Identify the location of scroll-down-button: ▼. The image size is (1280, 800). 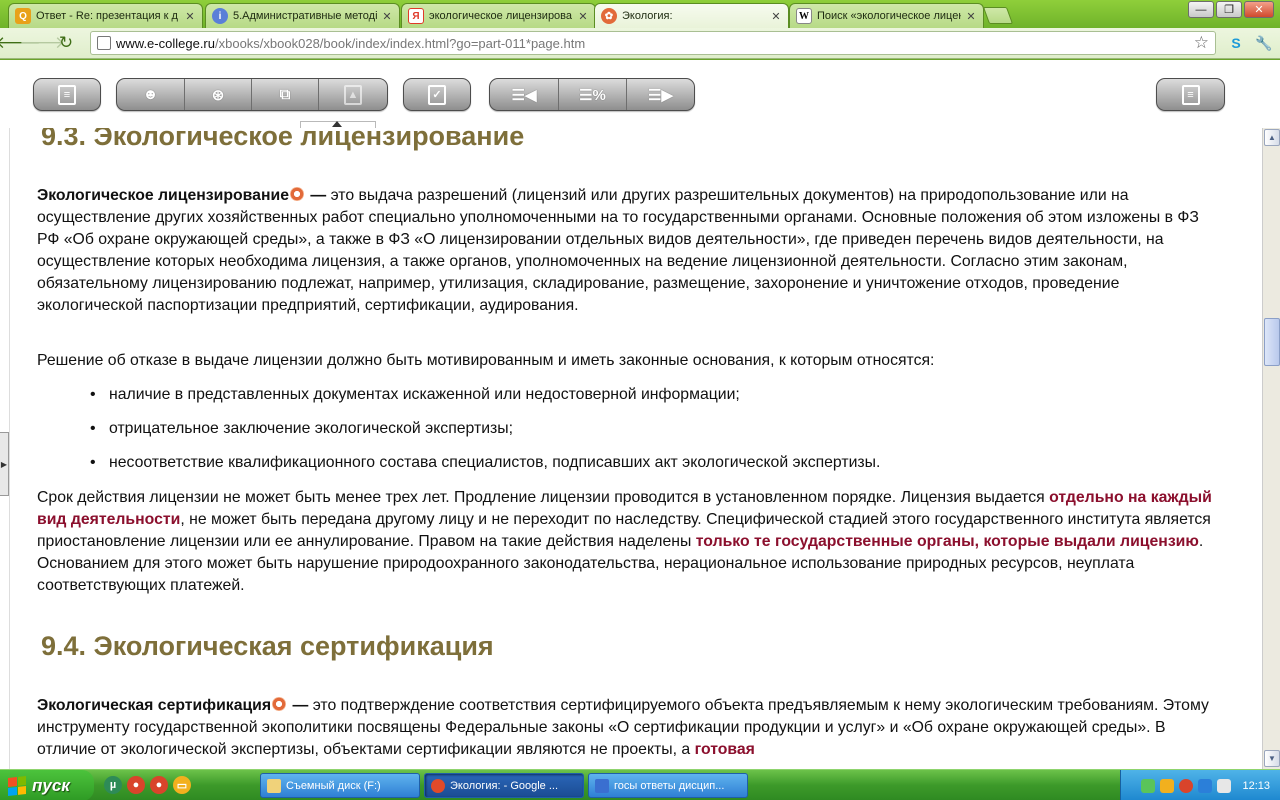
(1272, 758).